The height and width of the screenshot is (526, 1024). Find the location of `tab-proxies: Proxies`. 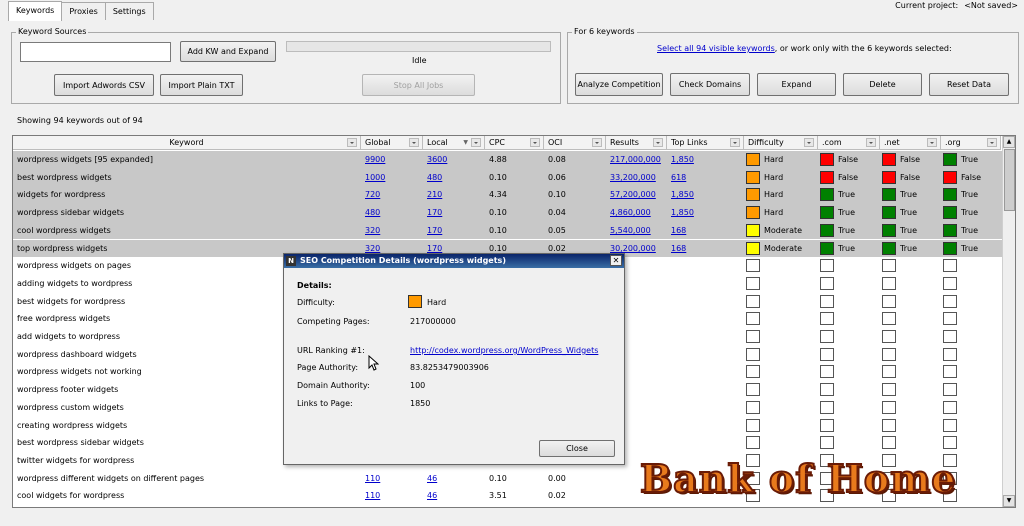

tab-proxies: Proxies is located at coordinates (83, 11).